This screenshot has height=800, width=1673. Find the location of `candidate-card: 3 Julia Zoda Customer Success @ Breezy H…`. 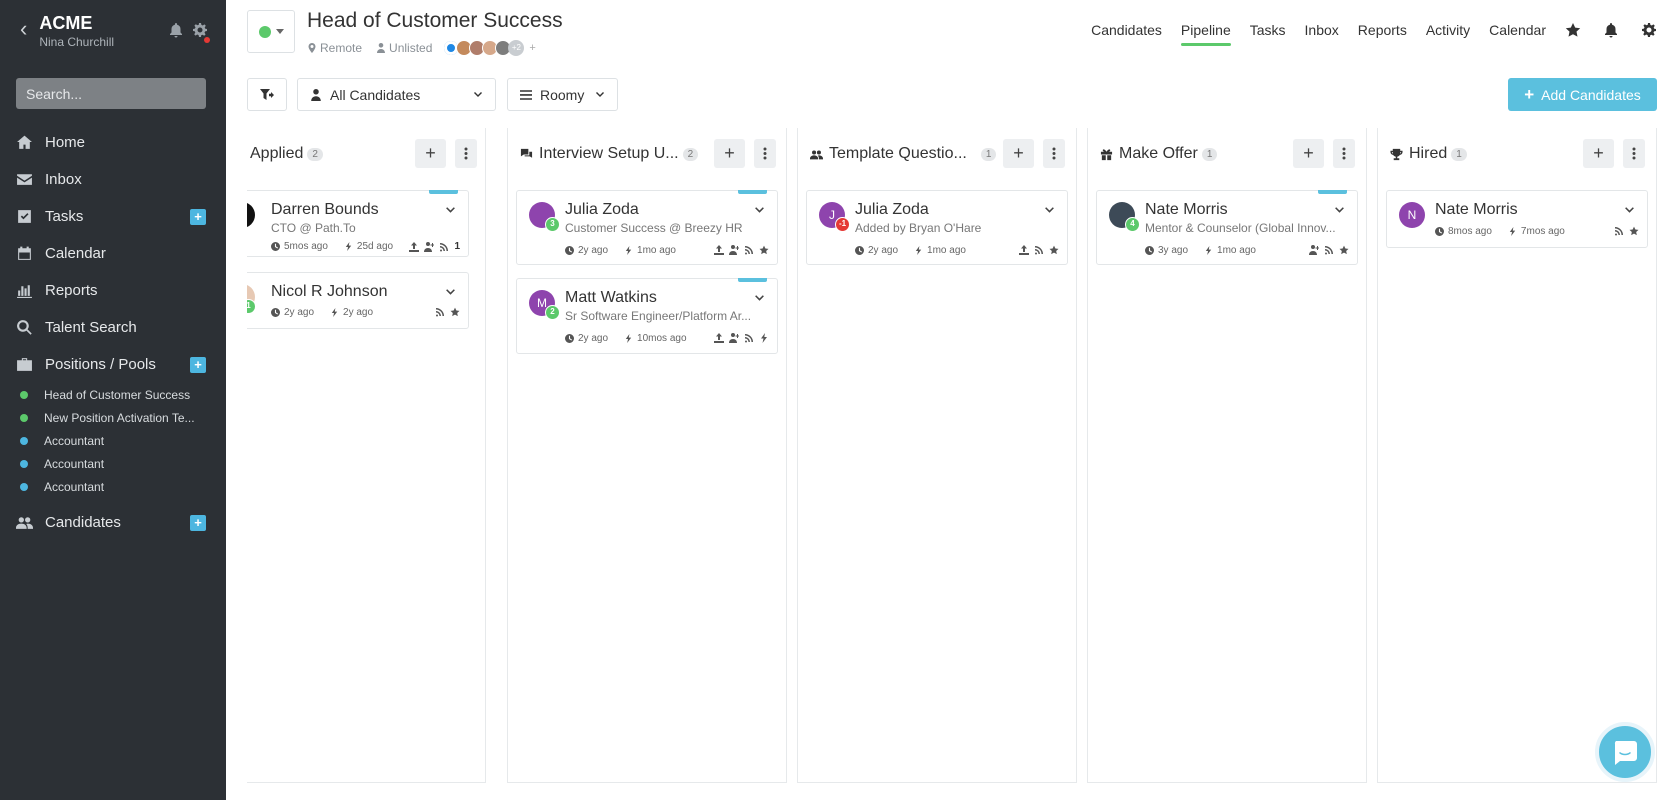

candidate-card: 3 Julia Zoda Customer Success @ Breezy H… is located at coordinates (647, 227).